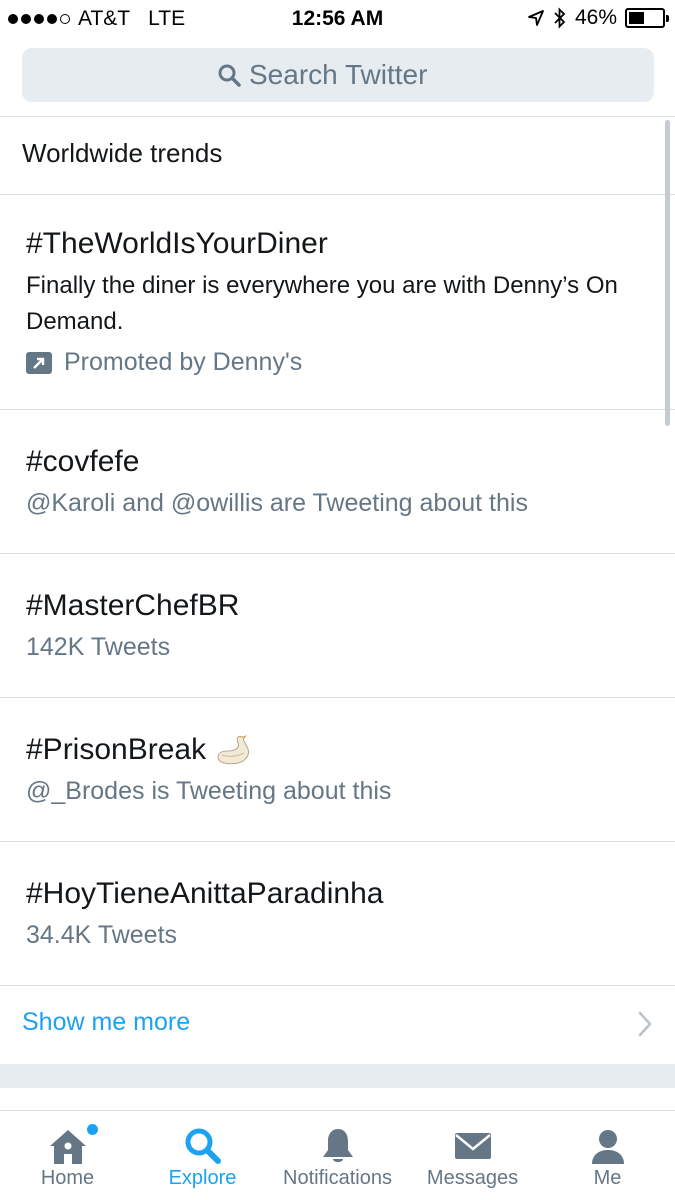  Describe the element at coordinates (183, 362) in the screenshot. I see `promoted-text: Promoted by Denny's` at that location.